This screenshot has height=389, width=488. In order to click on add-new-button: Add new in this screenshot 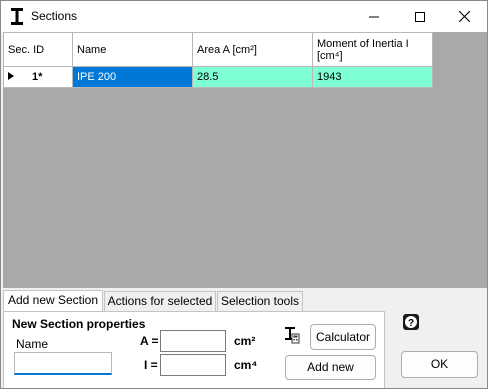, I will do `click(330, 367)`.